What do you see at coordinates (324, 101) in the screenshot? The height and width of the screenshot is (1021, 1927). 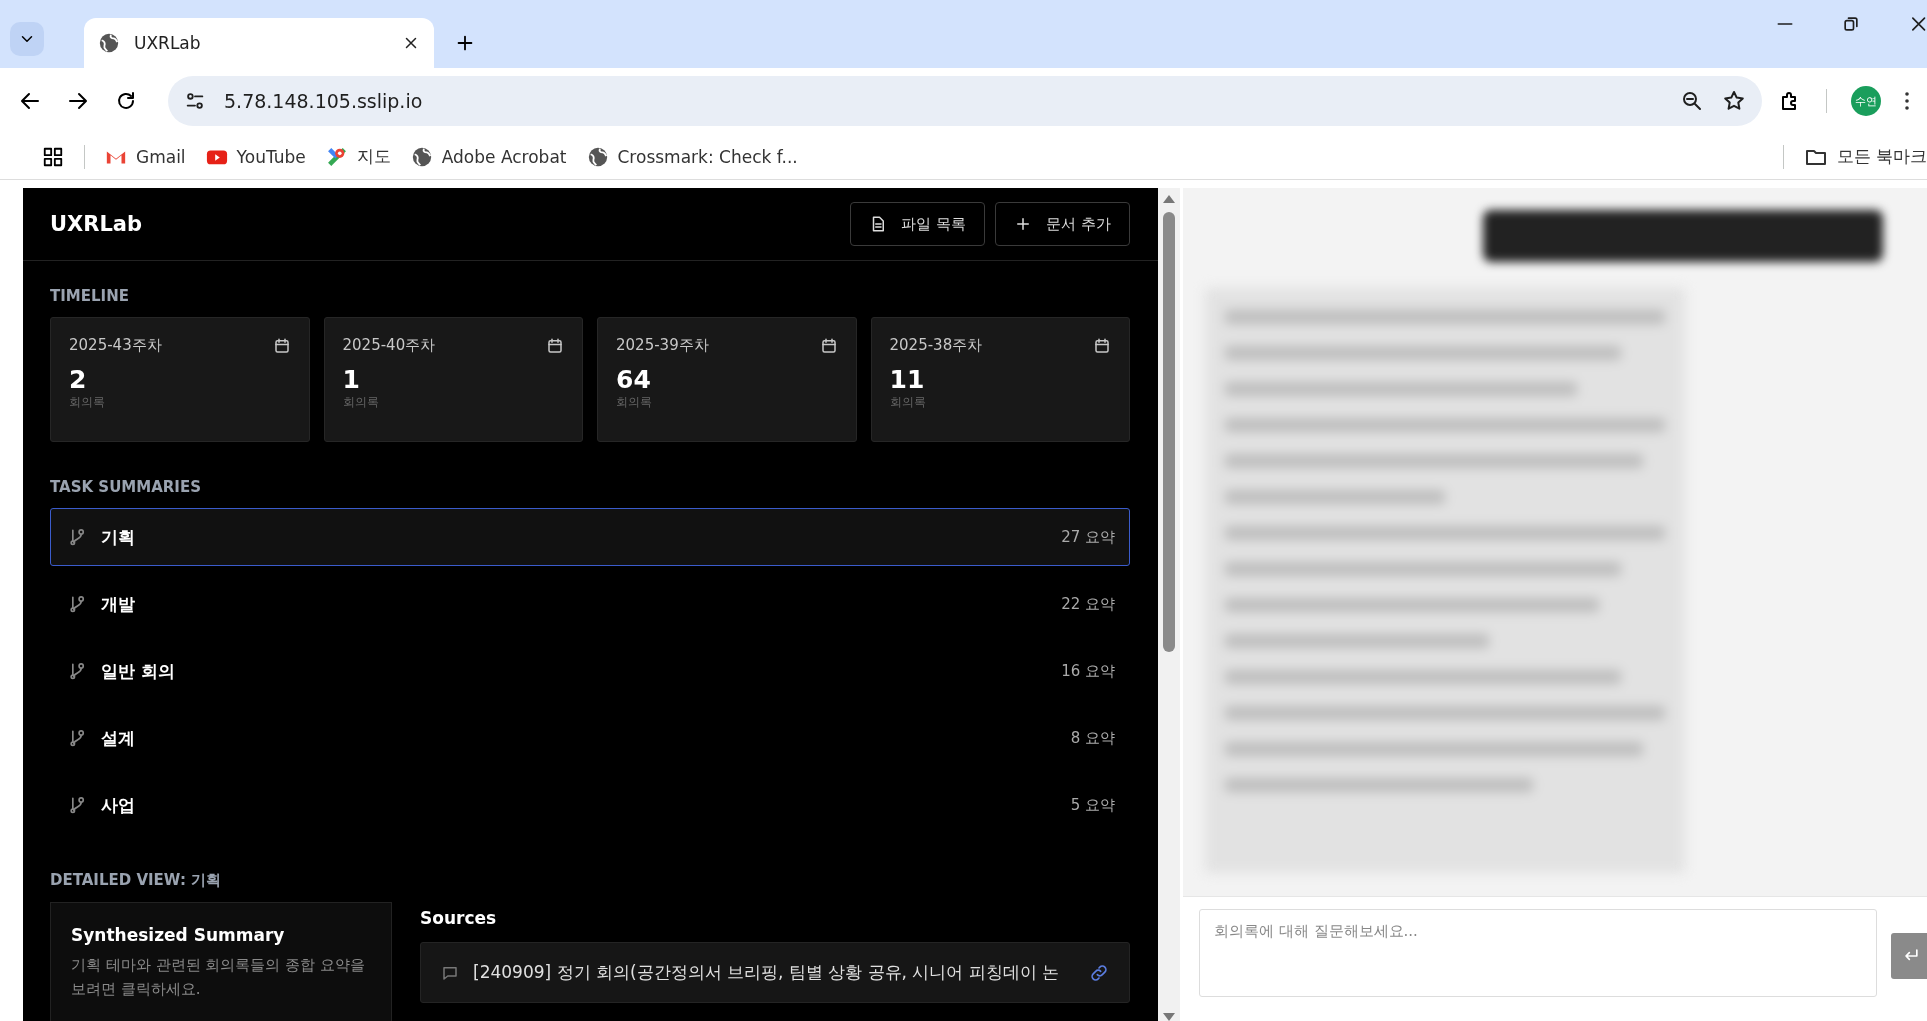 I see `url-text: 5.78.148.105.sslip.io` at bounding box center [324, 101].